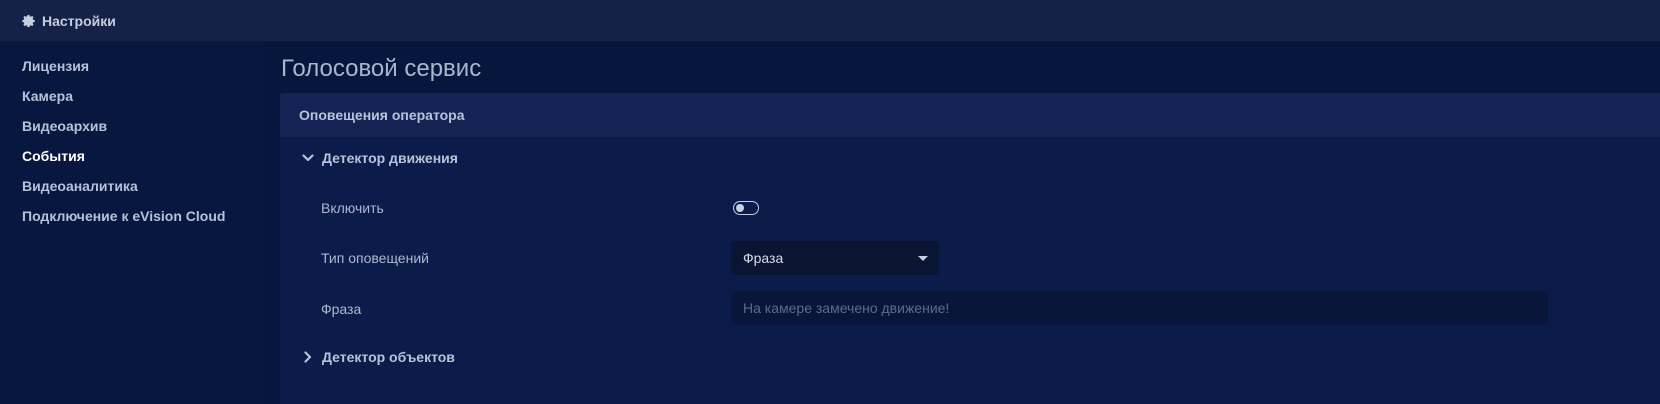 The height and width of the screenshot is (404, 1660). I want to click on sidebar-item-camera: Камера, so click(47, 96).